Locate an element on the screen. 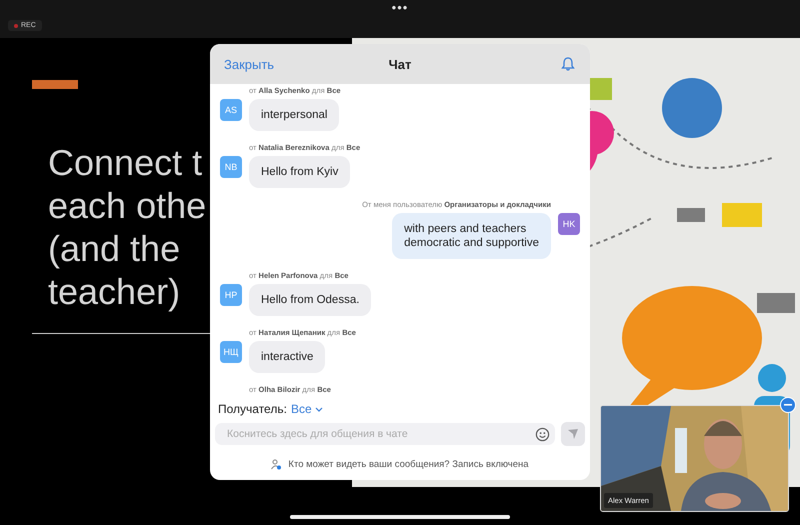  slide-title-line: Connect t is located at coordinates (125, 162).